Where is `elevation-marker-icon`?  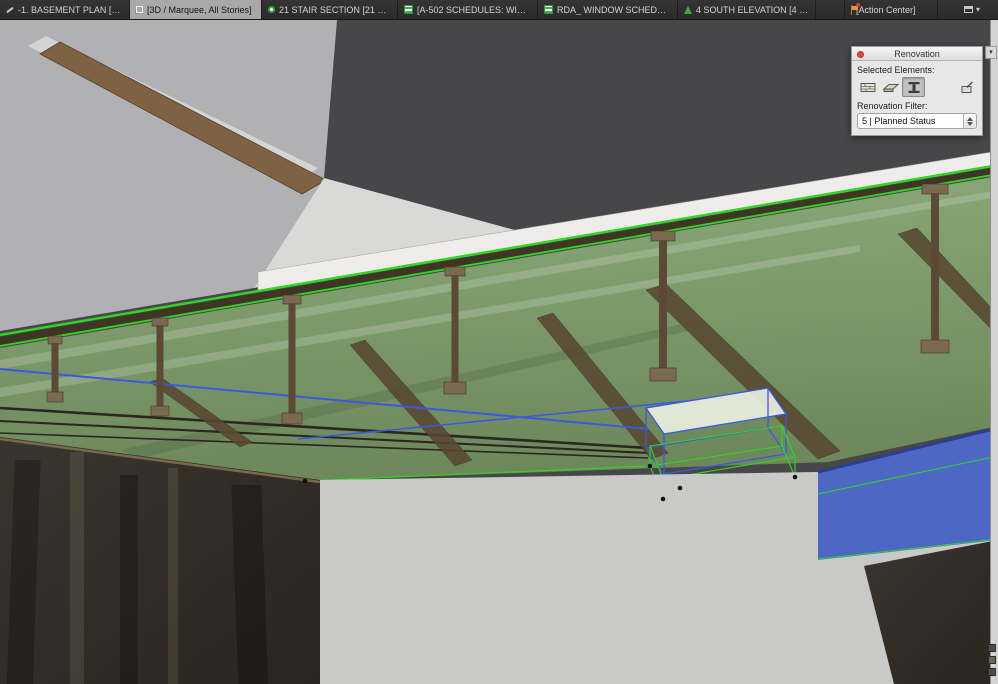
elevation-marker-icon is located at coordinates (688, 9).